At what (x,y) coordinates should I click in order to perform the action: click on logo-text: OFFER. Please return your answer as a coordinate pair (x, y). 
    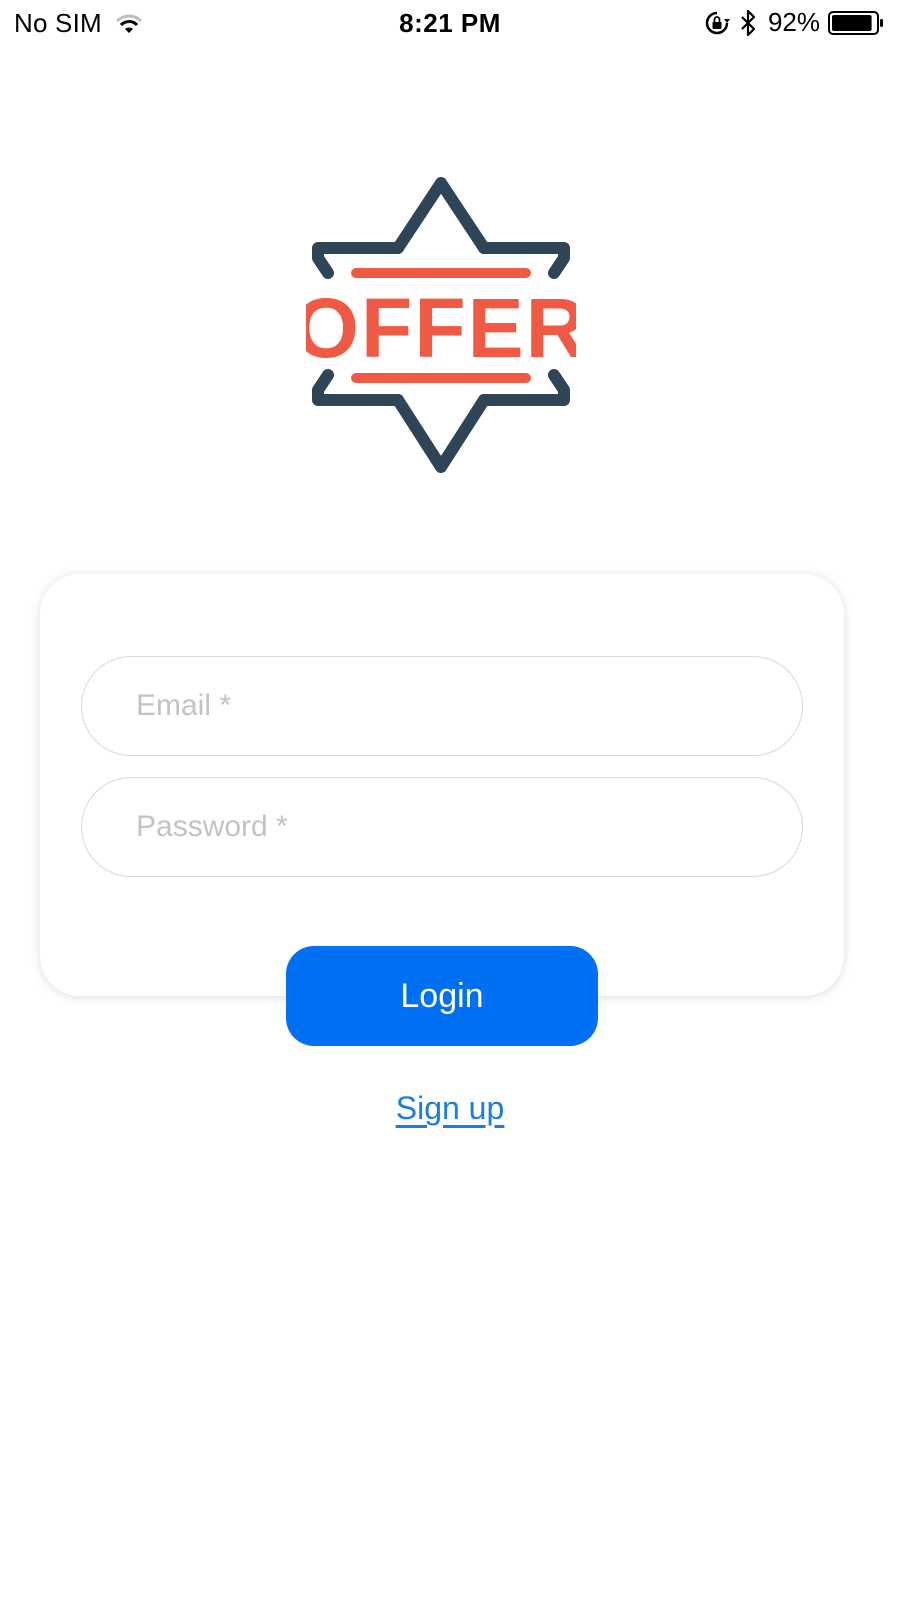
    Looking at the image, I should click on (441, 328).